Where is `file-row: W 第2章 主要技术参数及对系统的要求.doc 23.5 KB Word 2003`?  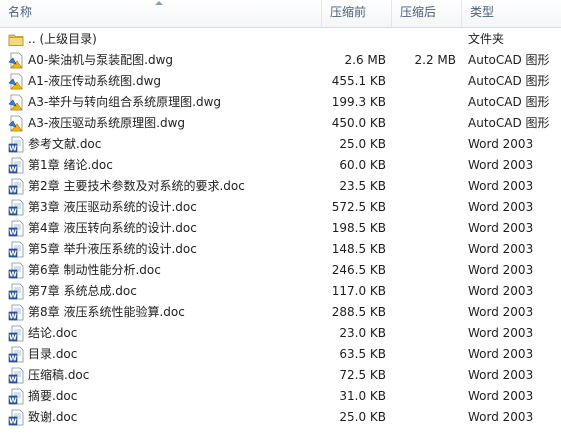
file-row: W 第2章 主要技术参数及对系统的要求.doc 23.5 KB Word 2003 is located at coordinates (280, 186).